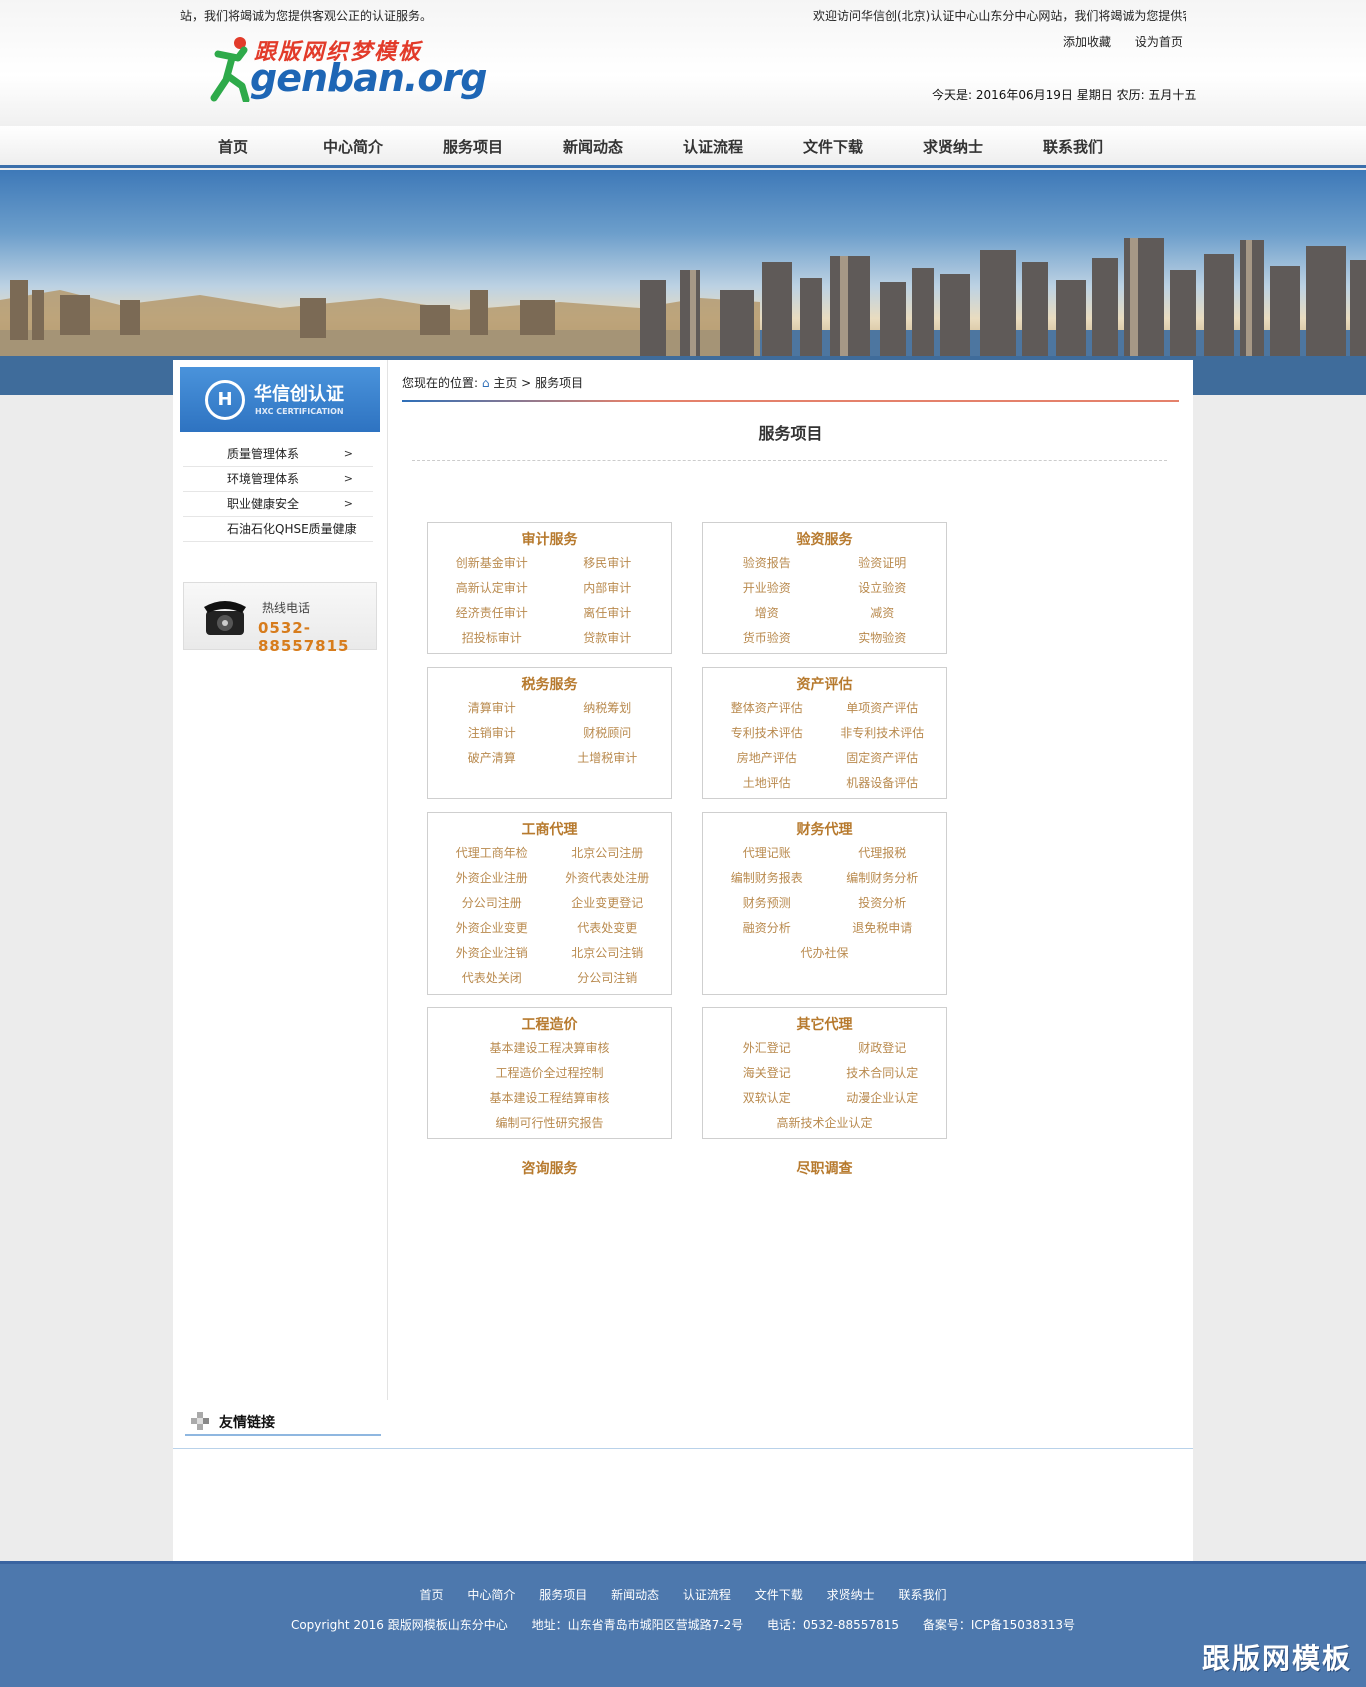  Describe the element at coordinates (824, 685) in the screenshot. I see `service-box-title: 资产评估` at that location.